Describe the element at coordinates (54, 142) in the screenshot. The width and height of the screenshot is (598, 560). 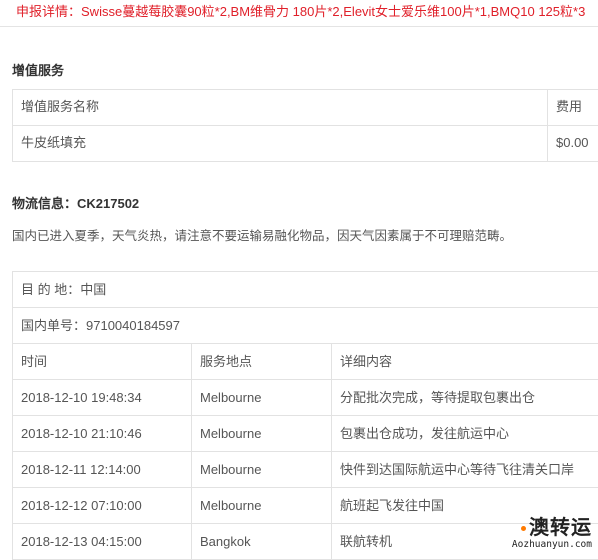
I see `value-added-name: 牛皮纸填充` at that location.